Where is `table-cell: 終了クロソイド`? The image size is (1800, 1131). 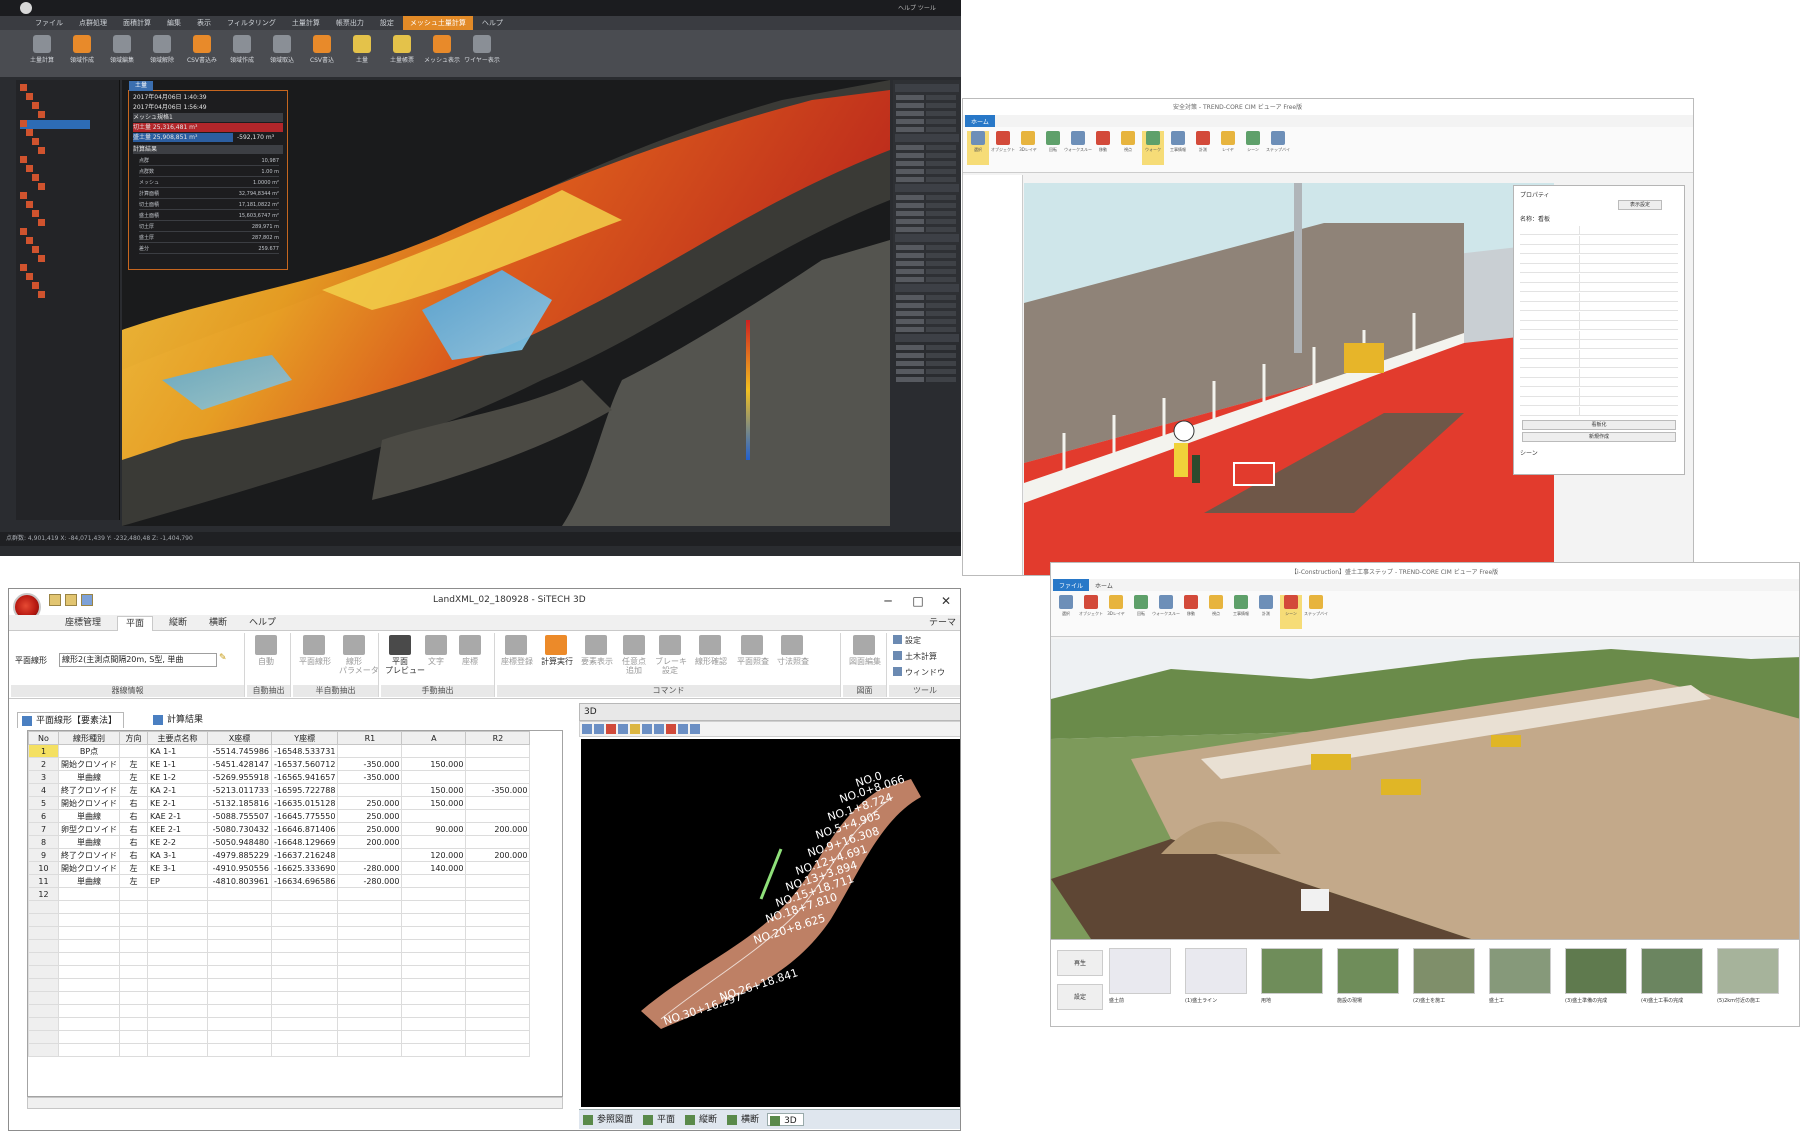 table-cell: 終了クロソイド is located at coordinates (89, 855).